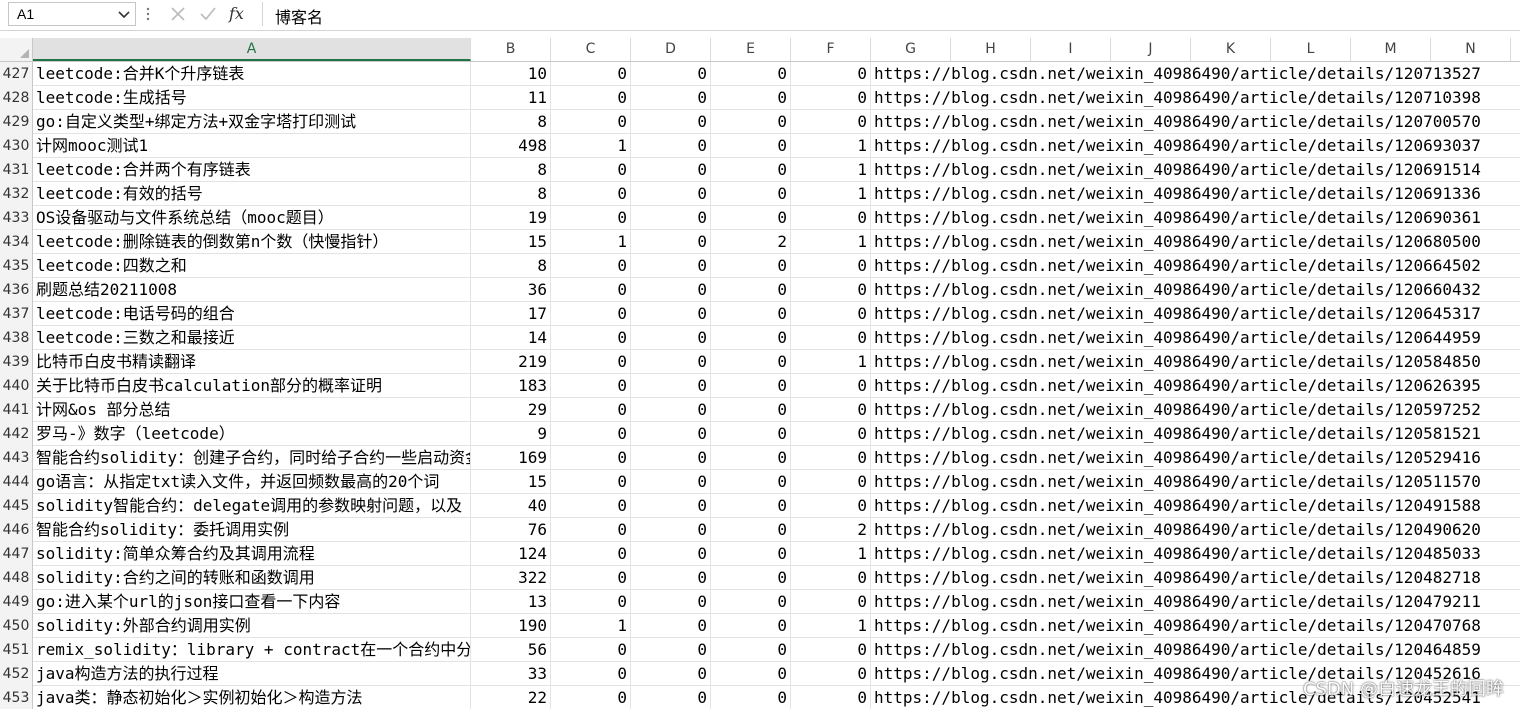 This screenshot has width=1520, height=709. I want to click on cell-title: 计网mooc测试1, so click(252, 146).